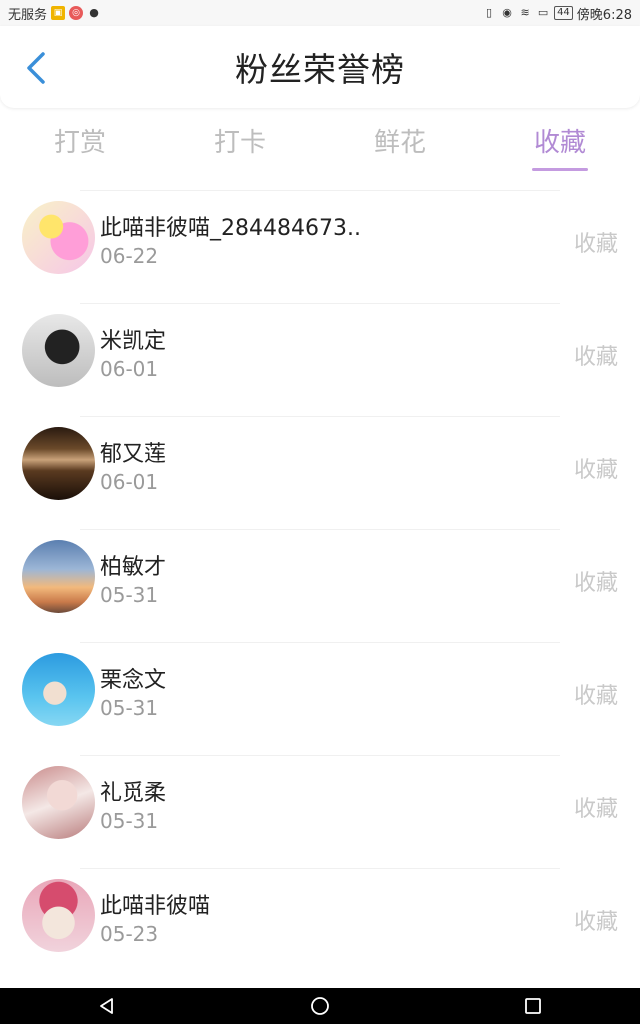 The width and height of the screenshot is (640, 1024). I want to click on user-date: 05-23, so click(129, 934).